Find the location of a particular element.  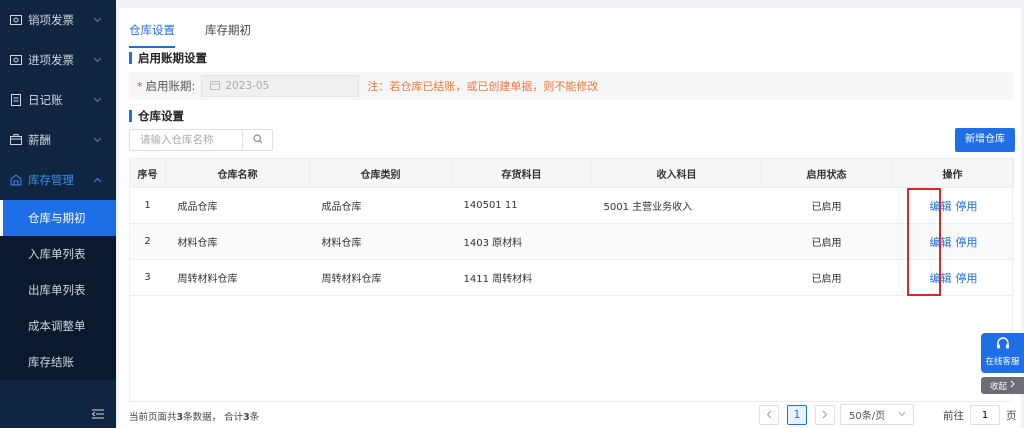

warehouse-section-title: 仓库设置 is located at coordinates (156, 116).